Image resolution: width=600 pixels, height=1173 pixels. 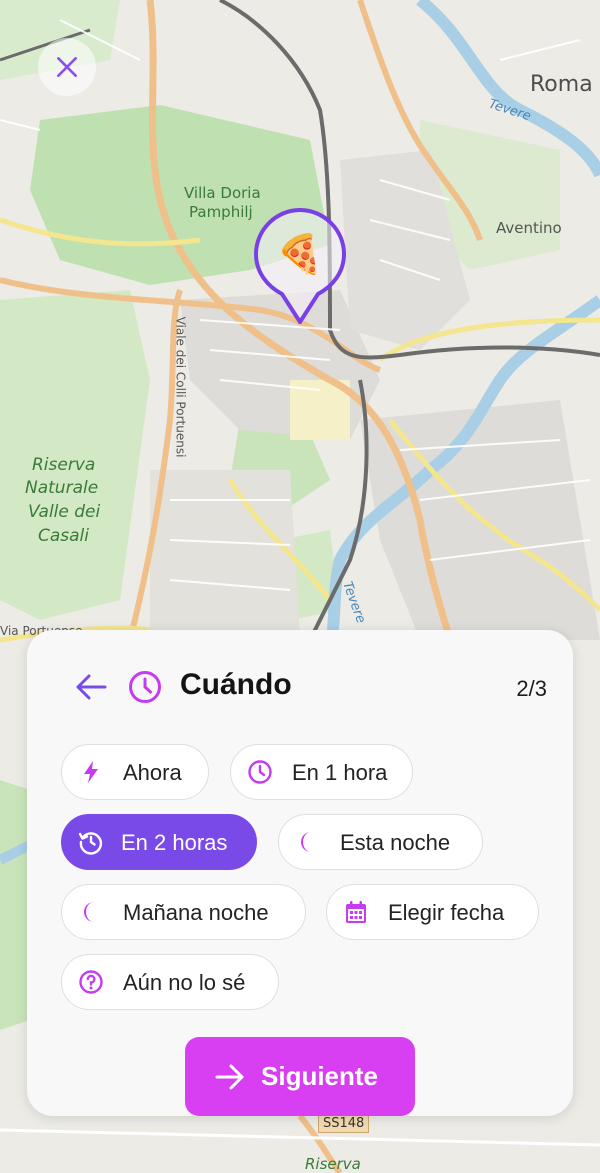 I want to click on option-manana-noche: Mañana noche, so click(x=183, y=912).